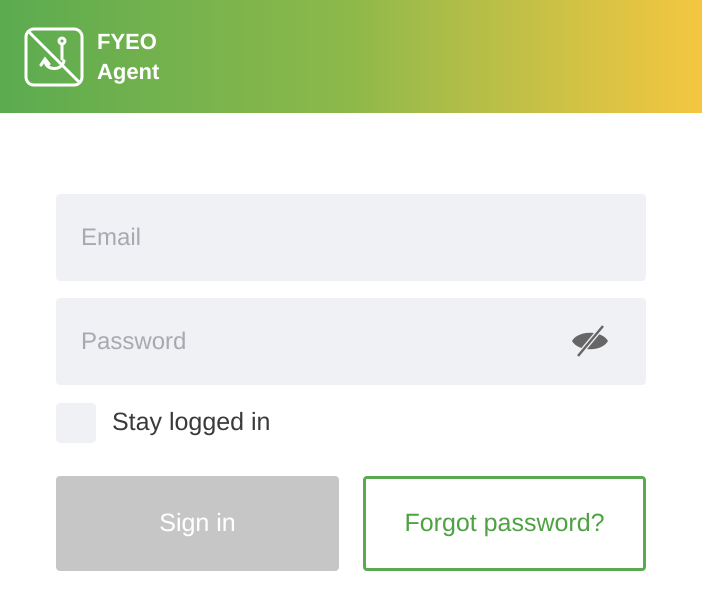 The height and width of the screenshot is (608, 702). Describe the element at coordinates (504, 523) in the screenshot. I see `forgot-password-button: Forgot password?` at that location.